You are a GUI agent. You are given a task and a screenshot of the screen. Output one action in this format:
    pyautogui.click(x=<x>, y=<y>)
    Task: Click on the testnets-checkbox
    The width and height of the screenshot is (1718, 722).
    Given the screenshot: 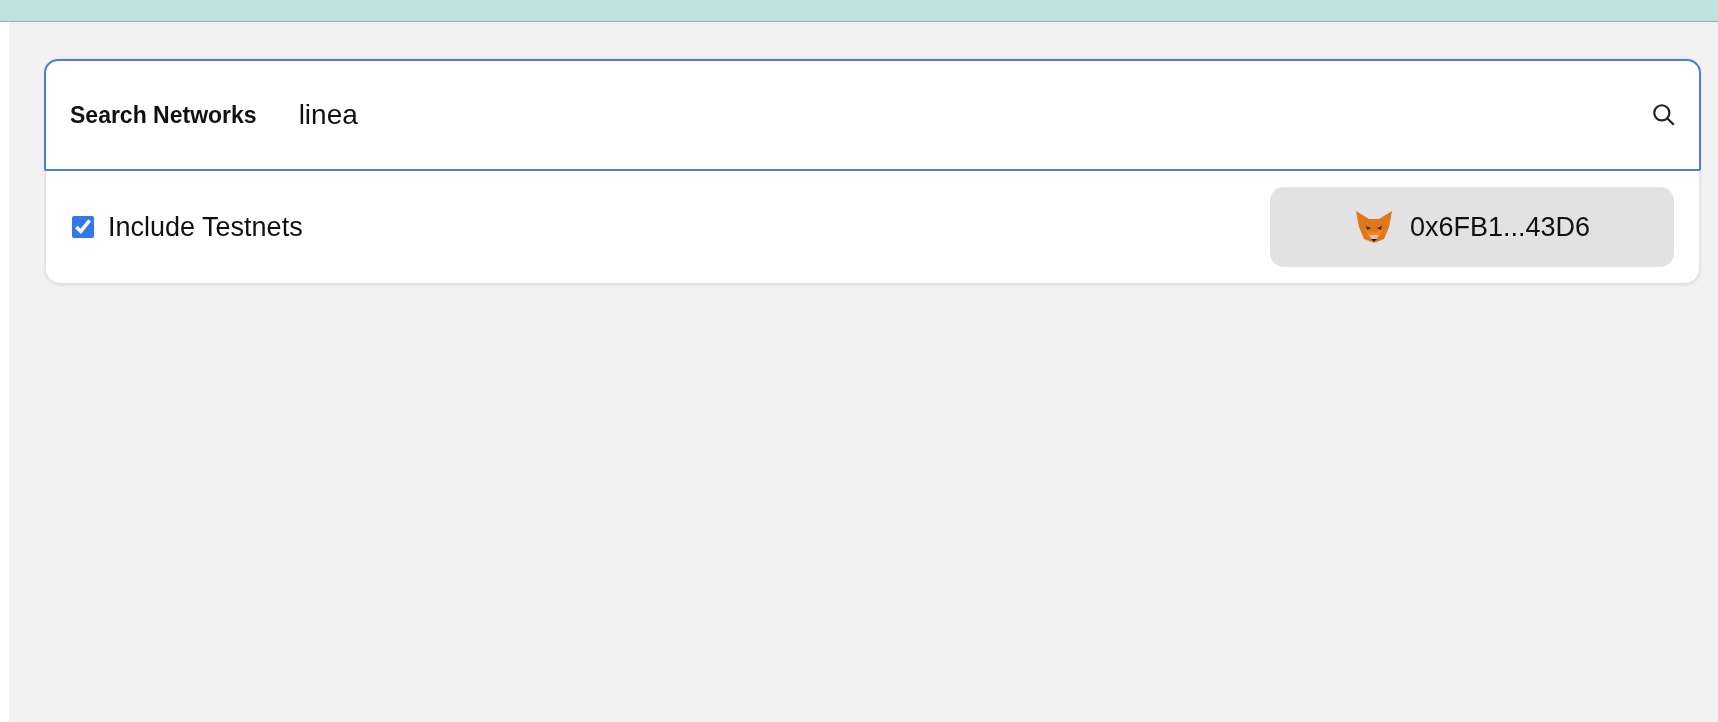 What is the action you would take?
    pyautogui.click(x=83, y=227)
    